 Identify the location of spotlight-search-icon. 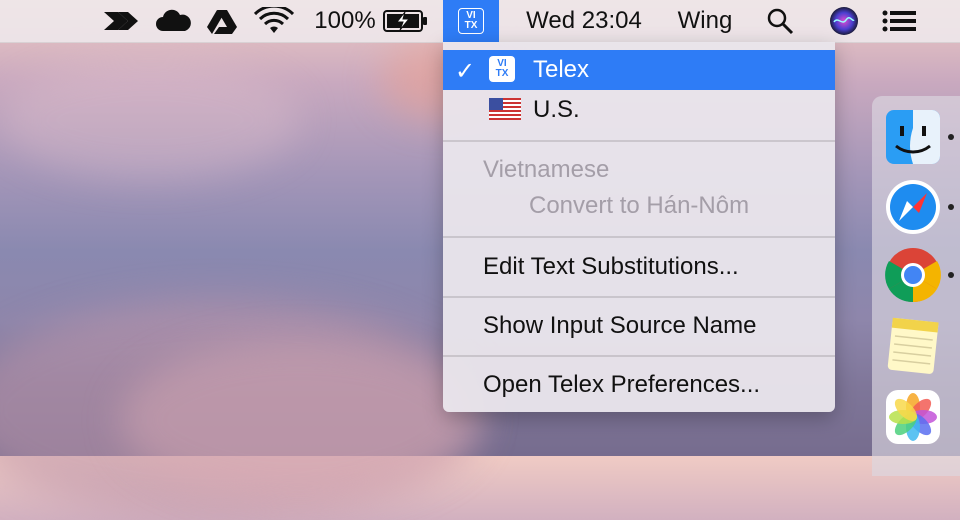
(780, 21).